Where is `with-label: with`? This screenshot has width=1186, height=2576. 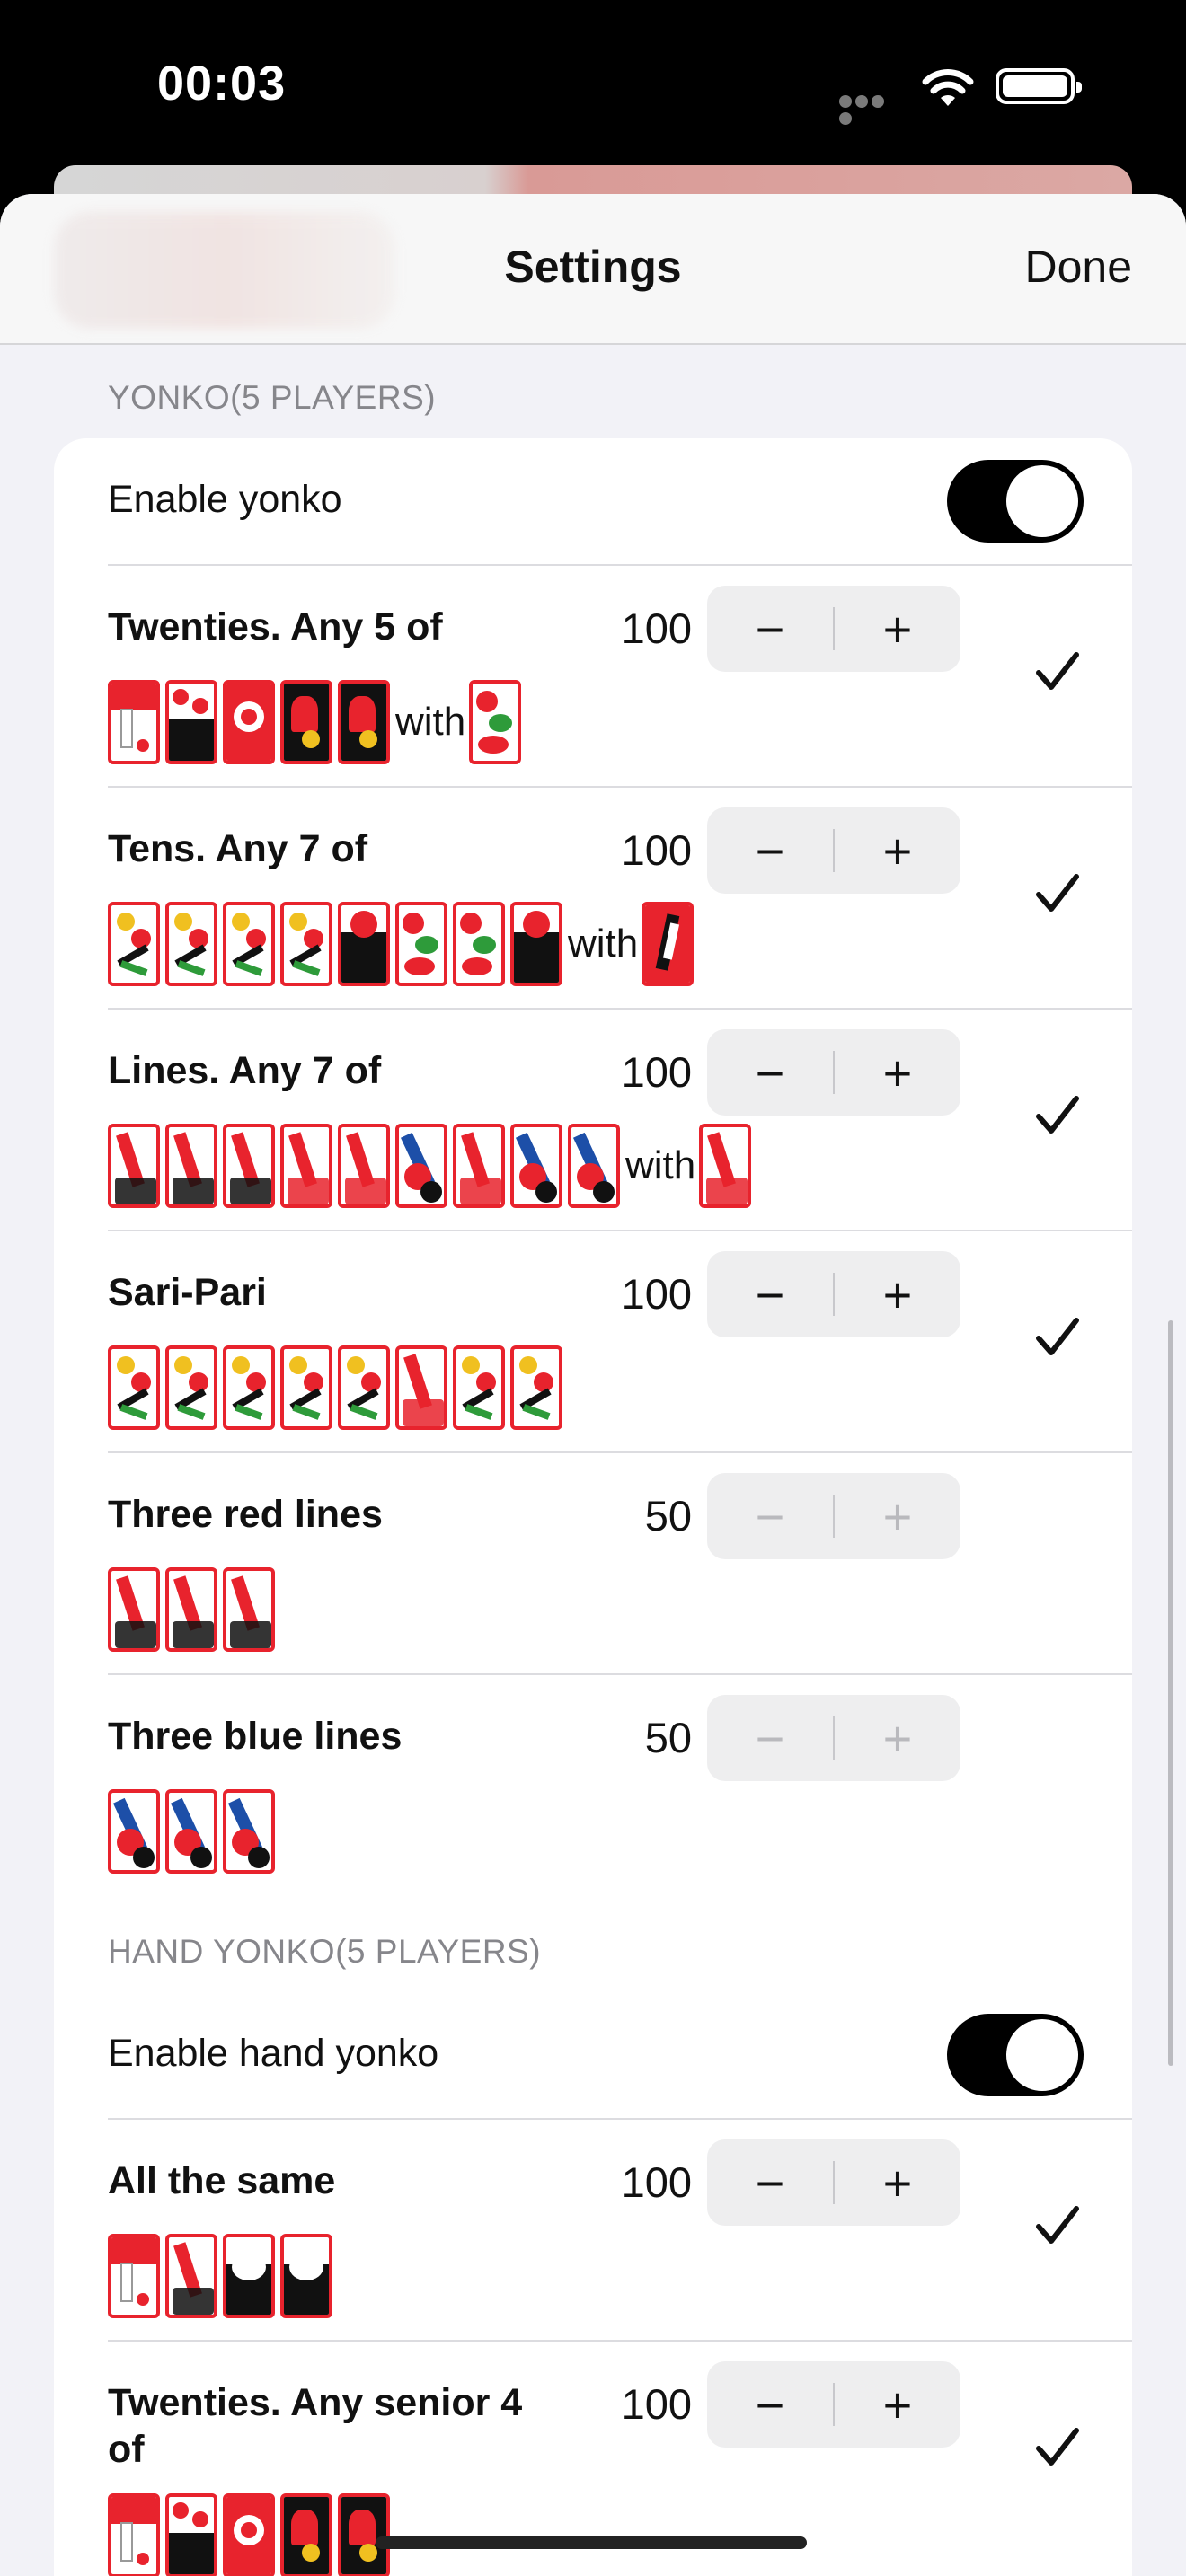 with-label: with is located at coordinates (660, 1165).